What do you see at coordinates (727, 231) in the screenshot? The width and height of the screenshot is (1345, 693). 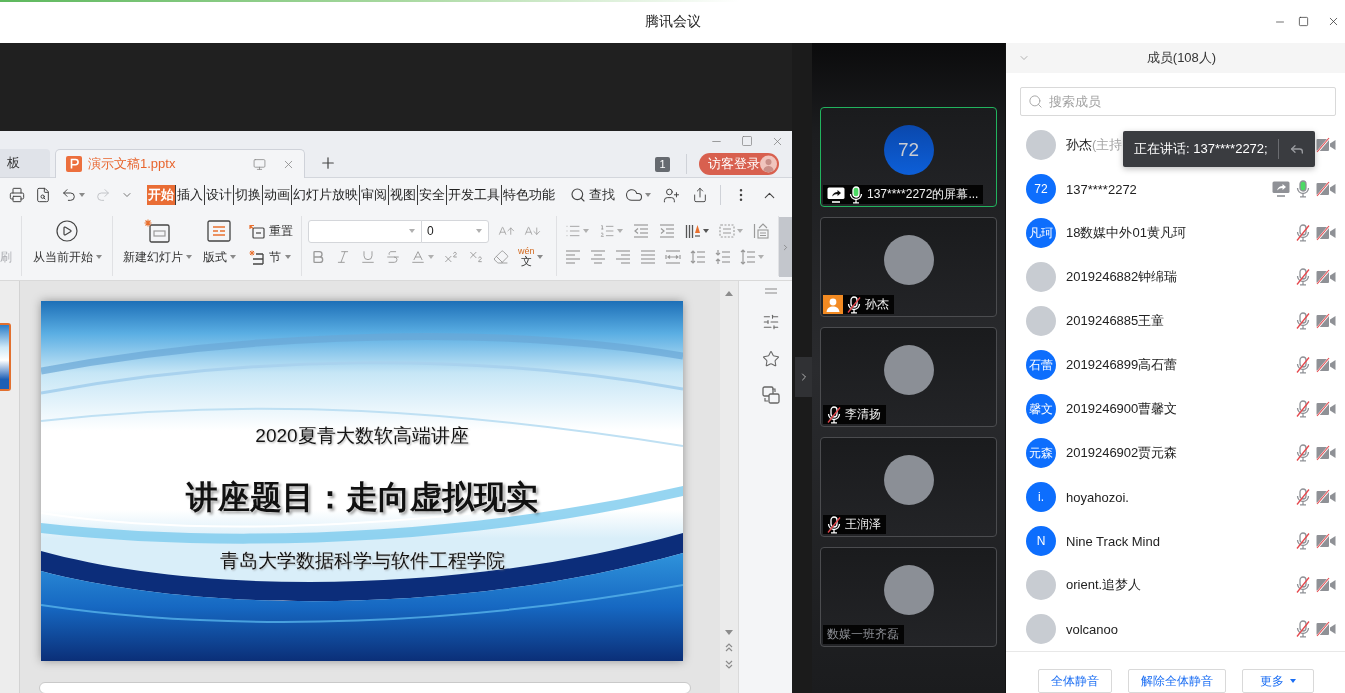 I see `columns-icon` at bounding box center [727, 231].